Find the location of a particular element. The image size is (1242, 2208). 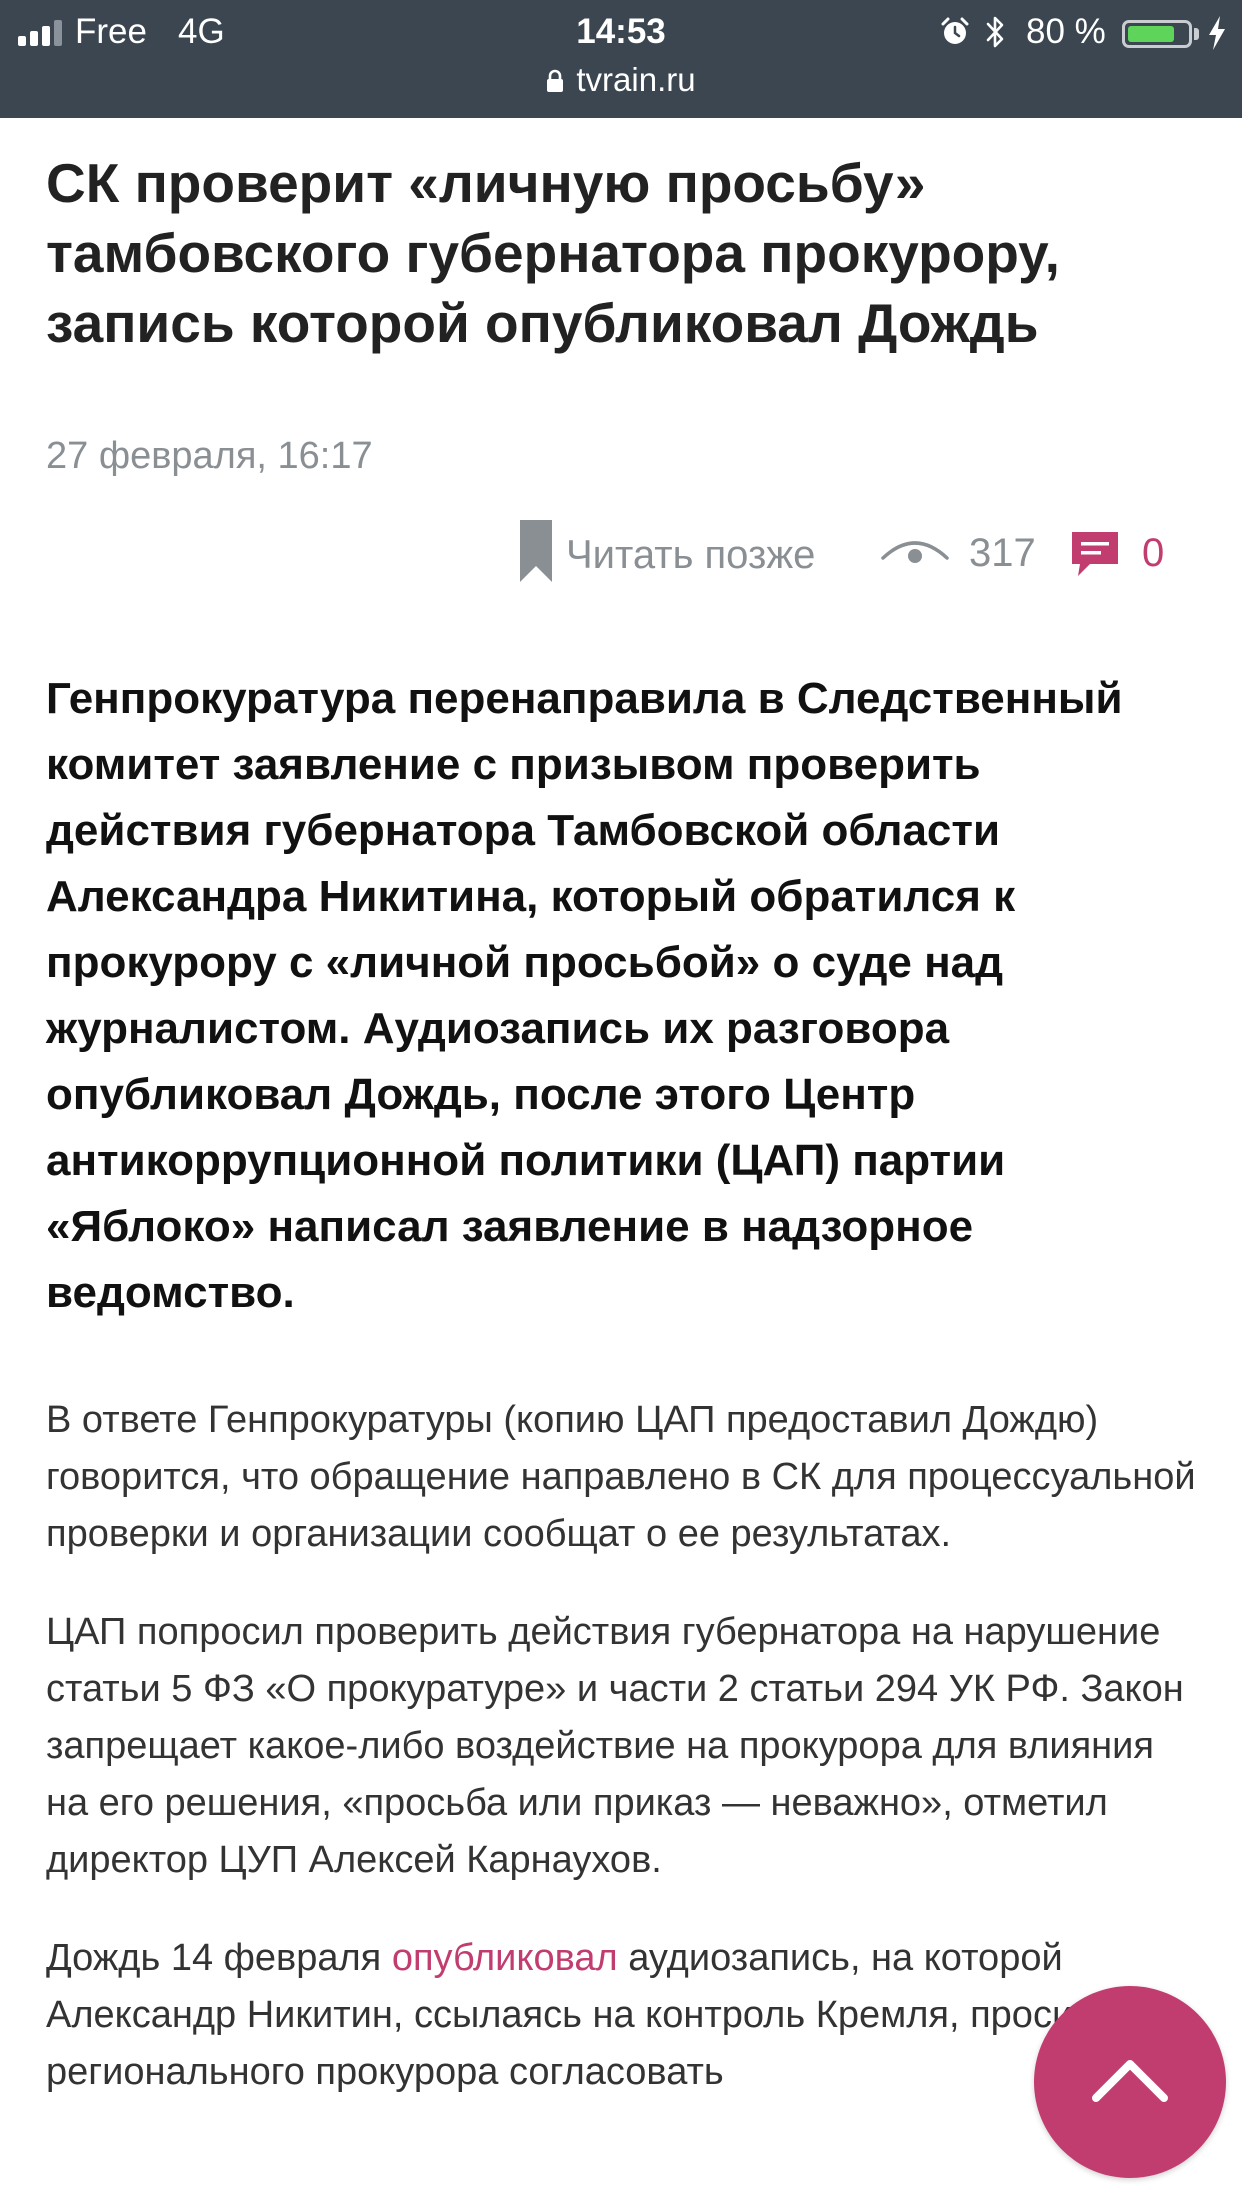

comment-icon is located at coordinates (1095, 555).